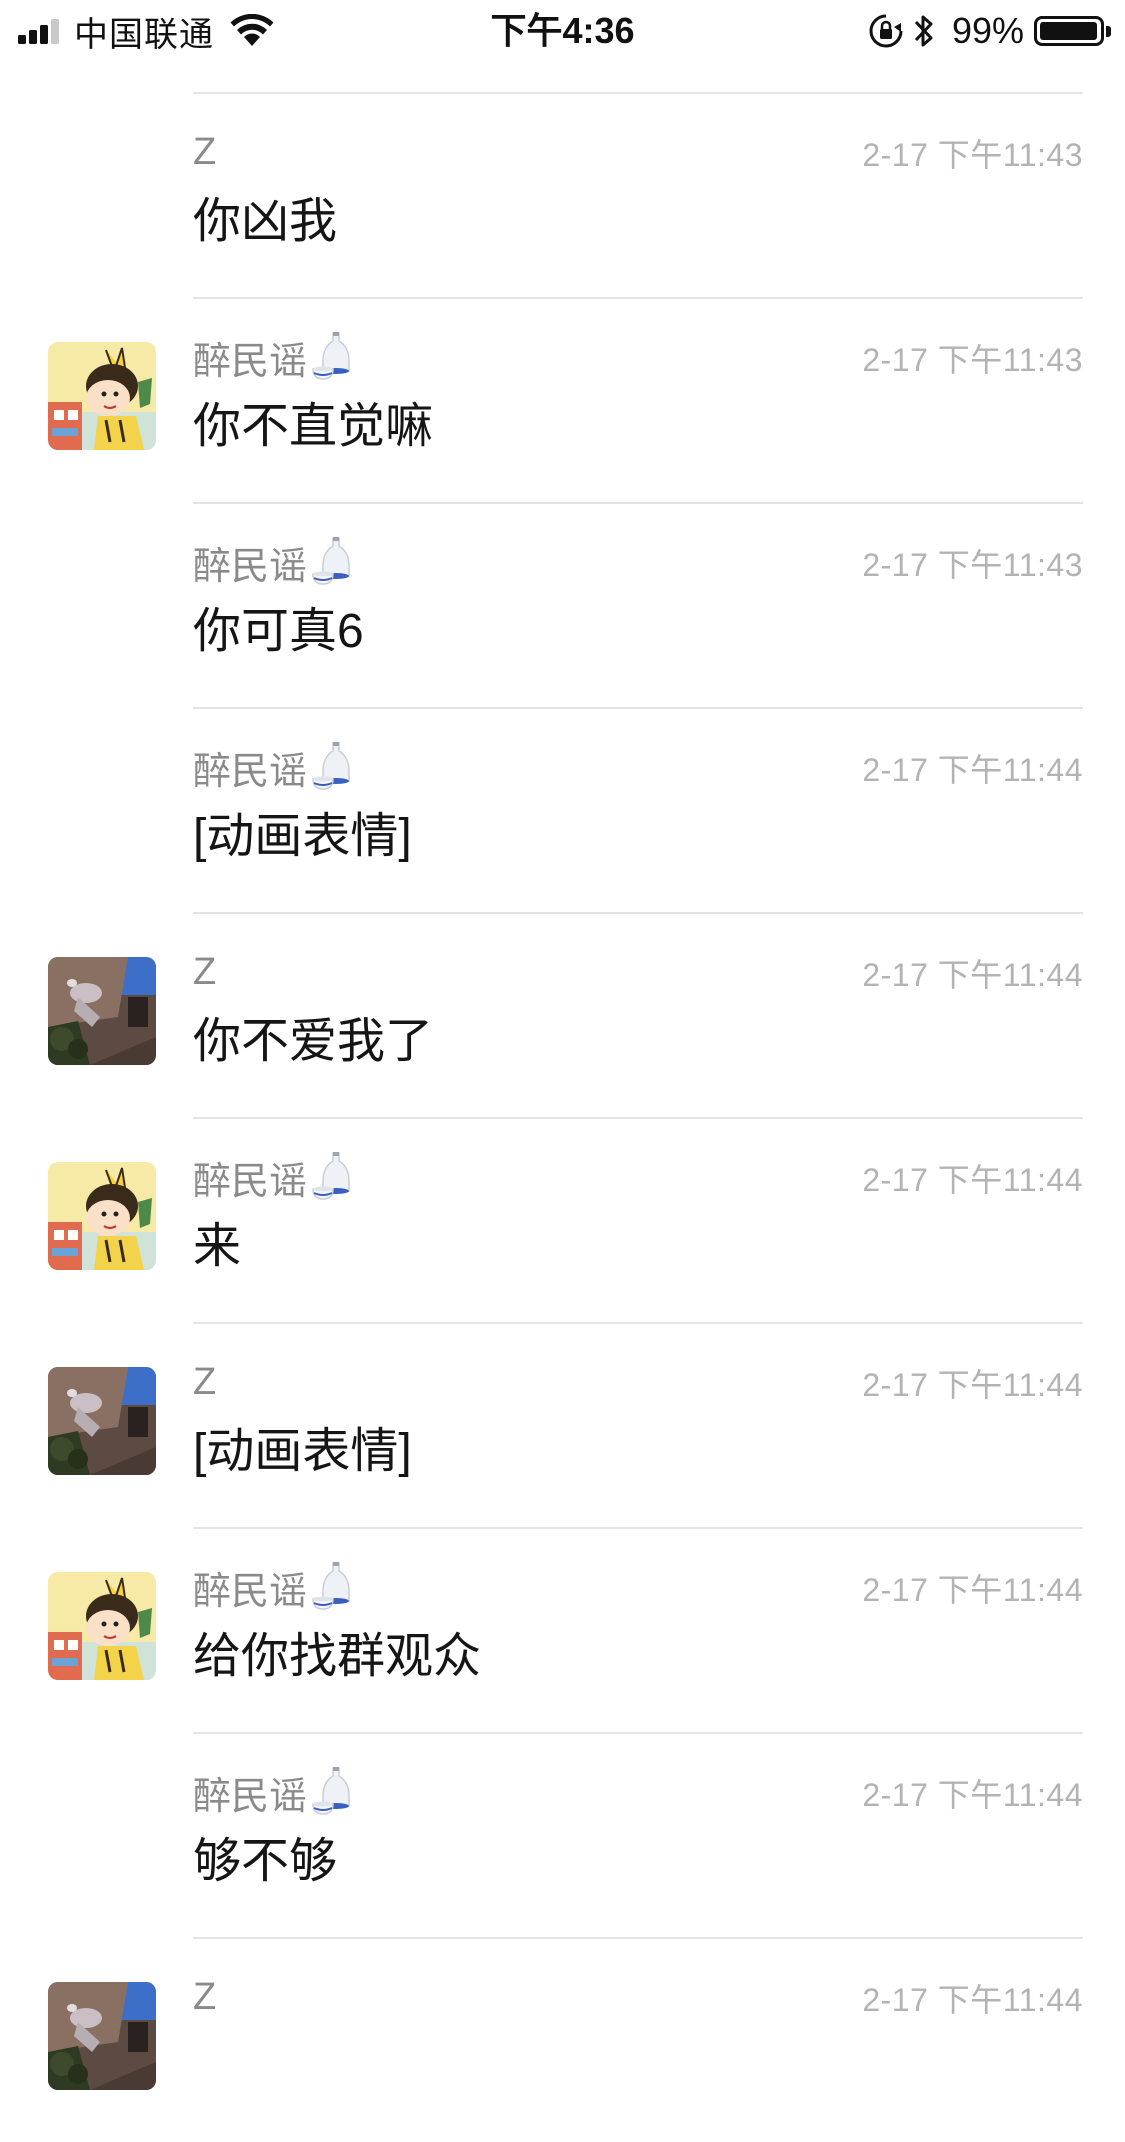 Image resolution: width=1125 pixels, height=2142 pixels. Describe the element at coordinates (562, 399) in the screenshot. I see `message-item: 醉民谣 2-17 下午11:43 你不直觉嘛` at that location.